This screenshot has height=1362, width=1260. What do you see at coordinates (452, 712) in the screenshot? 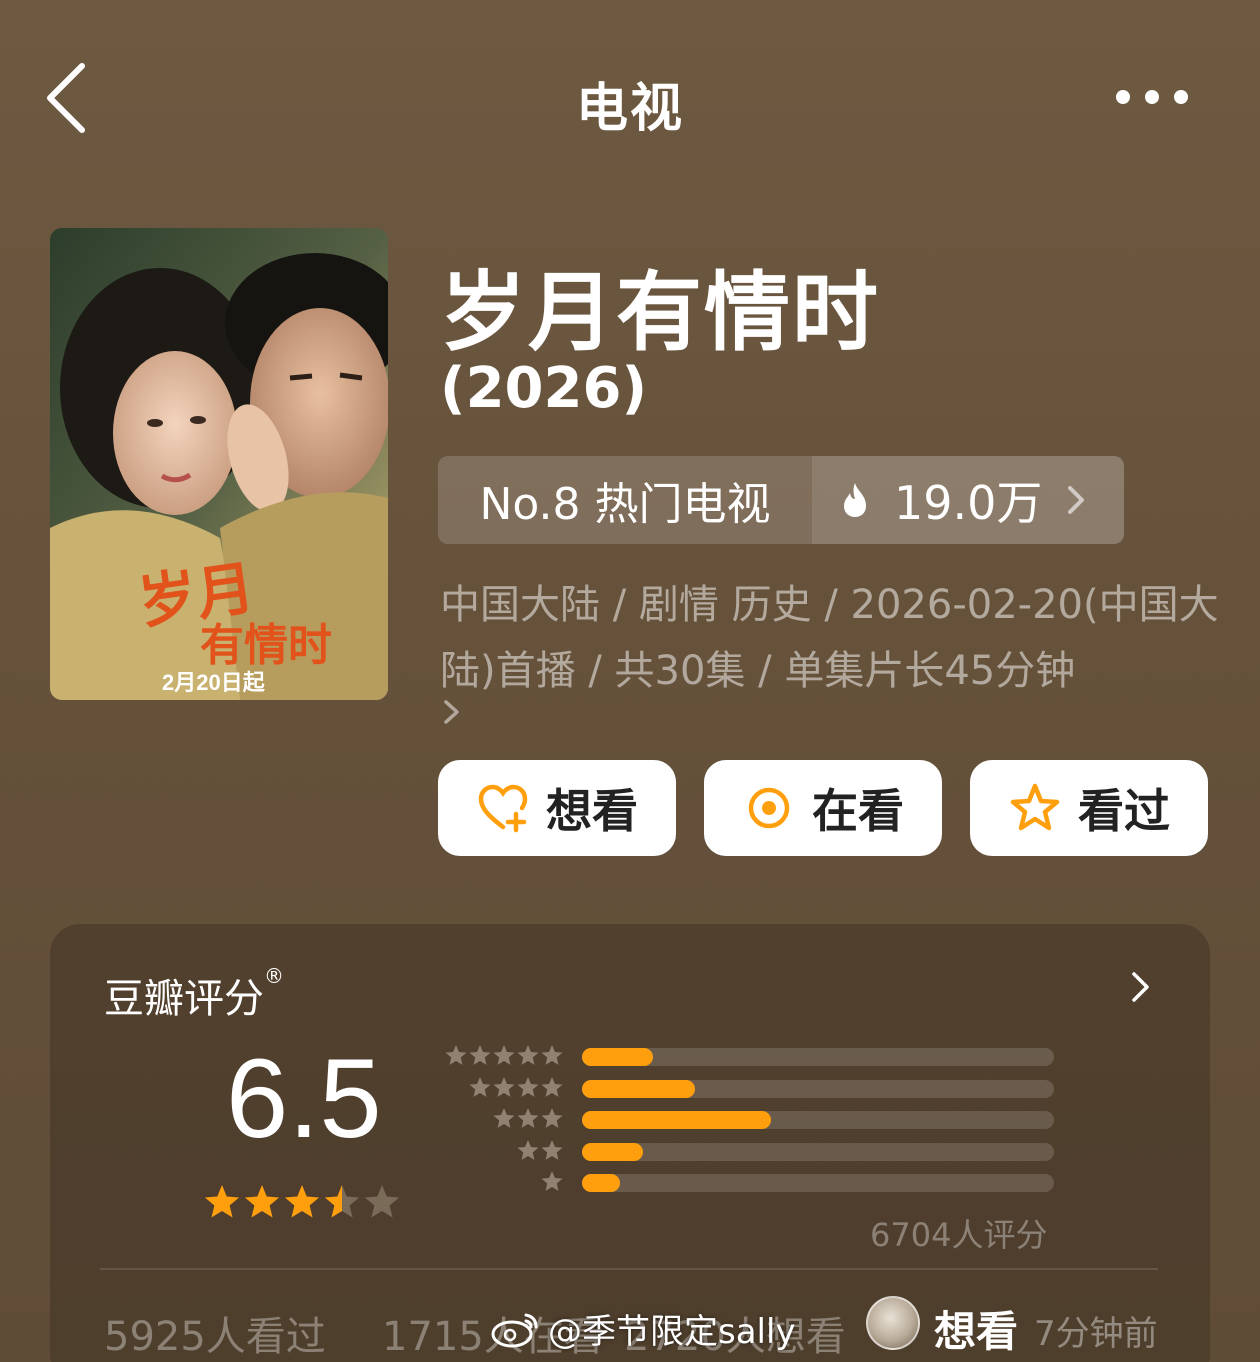
I see `meta-chevron-icon` at bounding box center [452, 712].